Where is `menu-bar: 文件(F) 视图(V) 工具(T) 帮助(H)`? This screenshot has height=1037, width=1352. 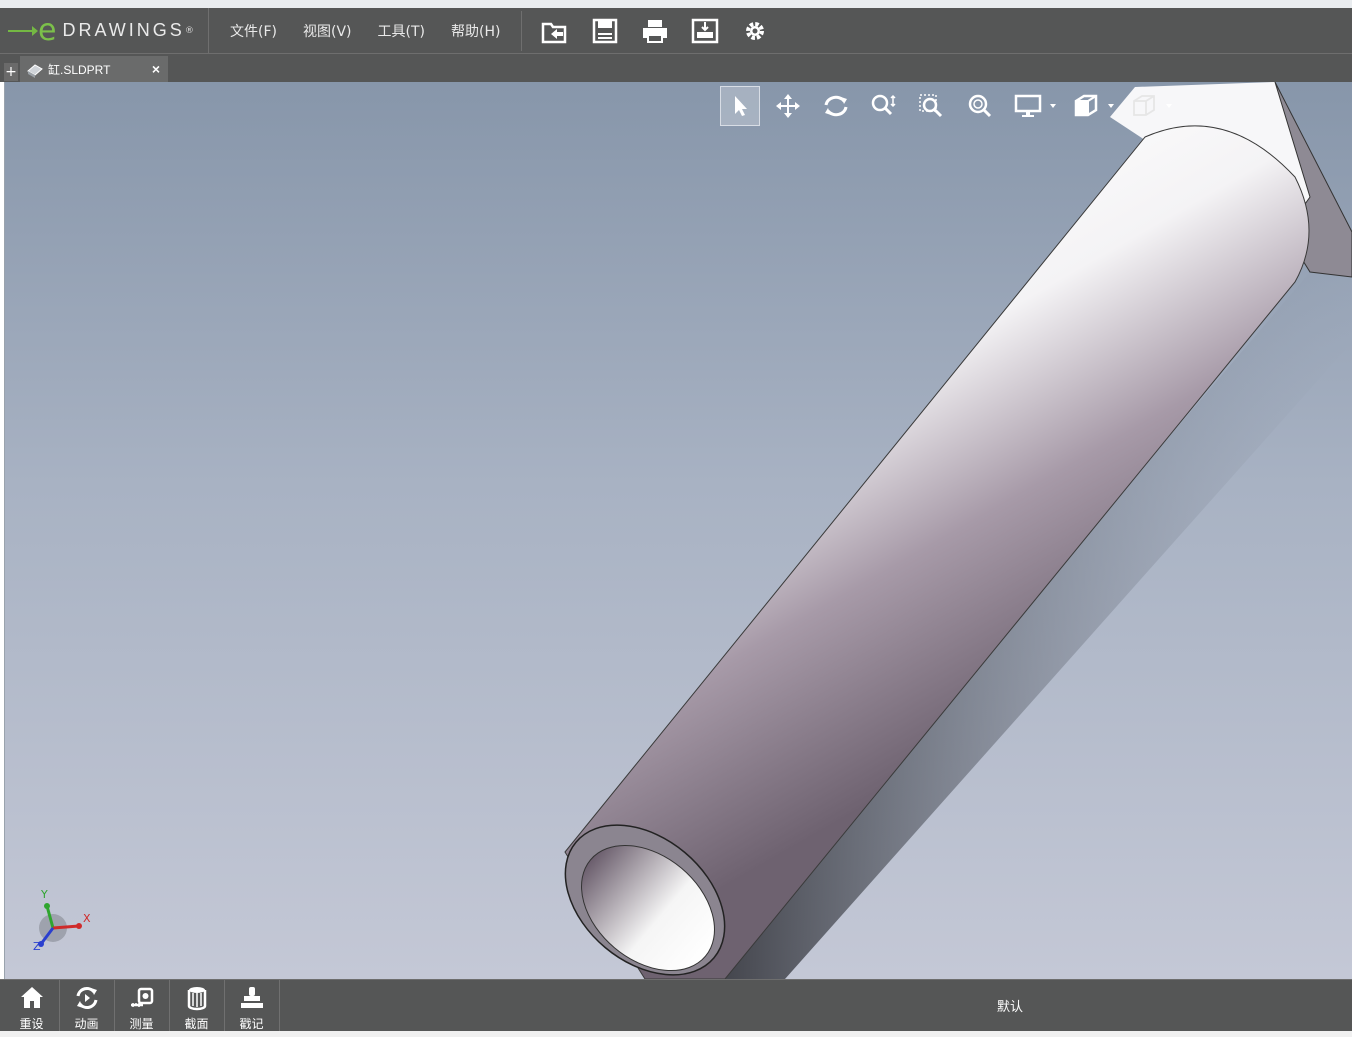 menu-bar: 文件(F) 视图(V) 工具(T) 帮助(H) is located at coordinates (361, 31).